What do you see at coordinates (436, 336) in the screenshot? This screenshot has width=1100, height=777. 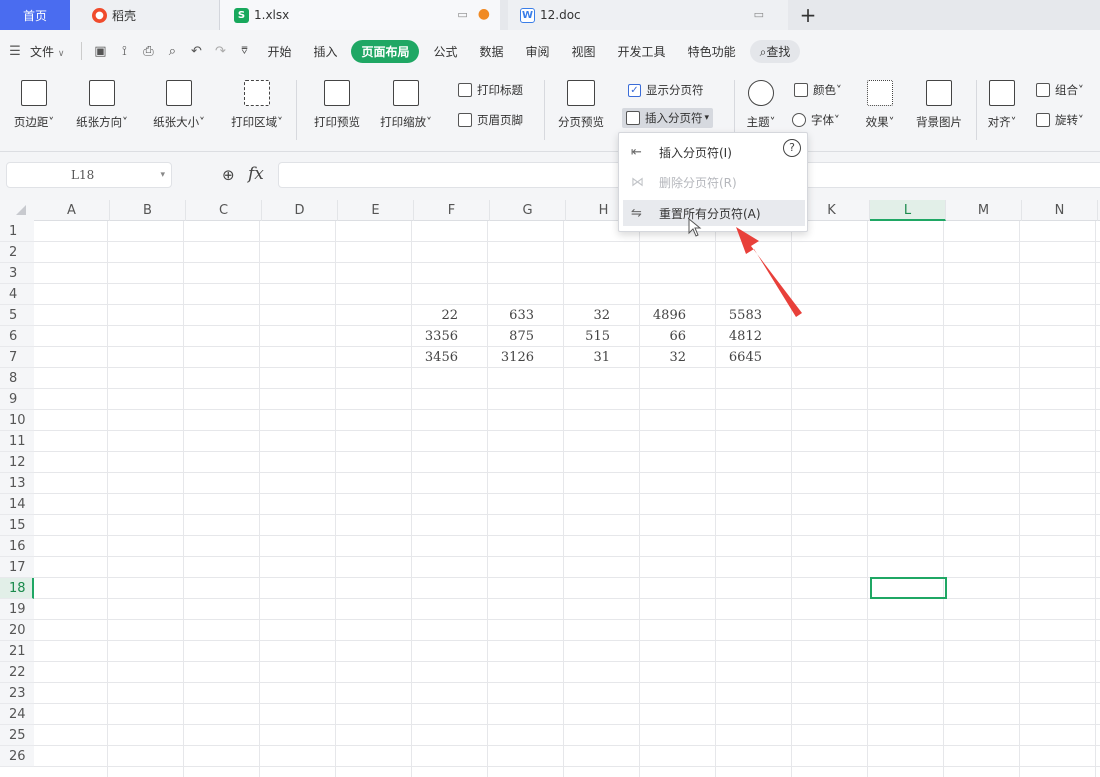 I see `cell-value: 3356` at bounding box center [436, 336].